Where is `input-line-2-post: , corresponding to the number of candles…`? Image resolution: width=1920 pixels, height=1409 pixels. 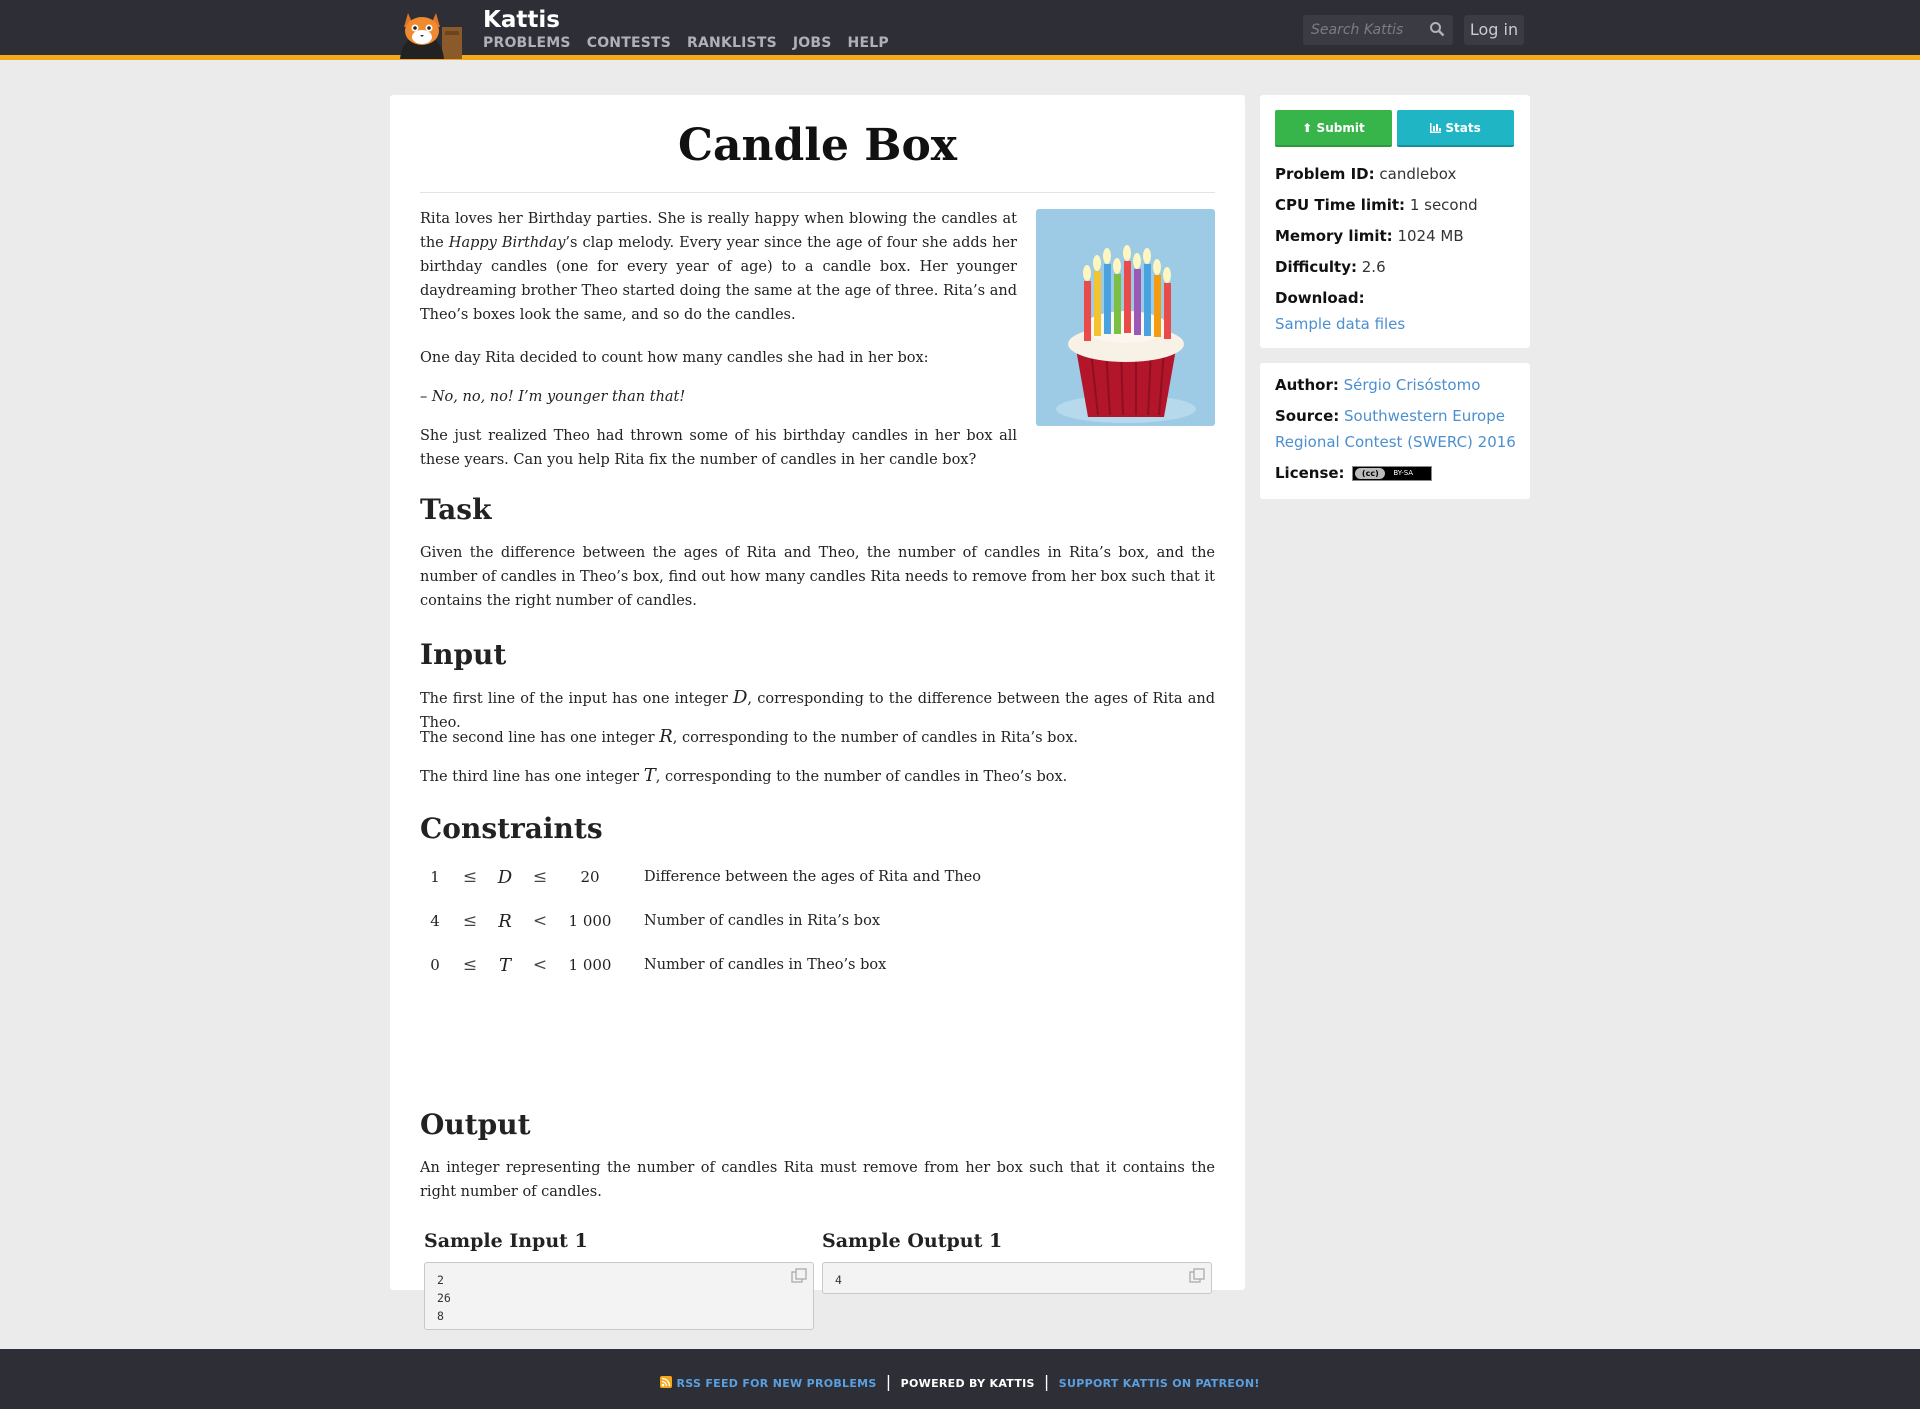
input-line-2-post: , corresponding to the number of candles… is located at coordinates (875, 738).